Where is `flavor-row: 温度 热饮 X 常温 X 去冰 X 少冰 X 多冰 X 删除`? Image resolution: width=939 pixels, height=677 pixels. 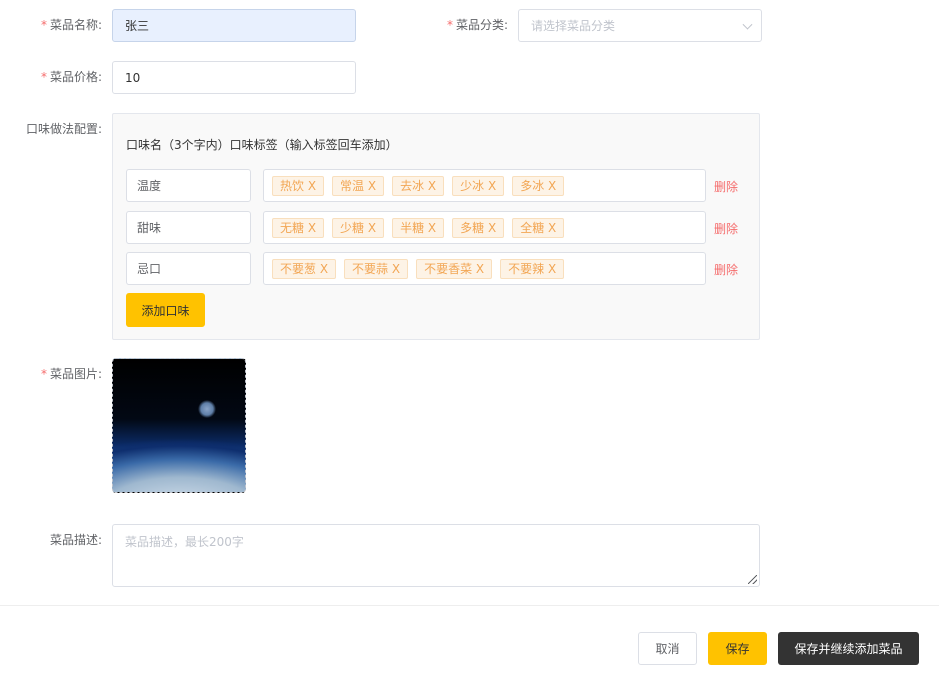
flavor-row: 温度 热饮 X 常温 X 去冰 X 少冰 X 多冰 X 删除 is located at coordinates (436, 185).